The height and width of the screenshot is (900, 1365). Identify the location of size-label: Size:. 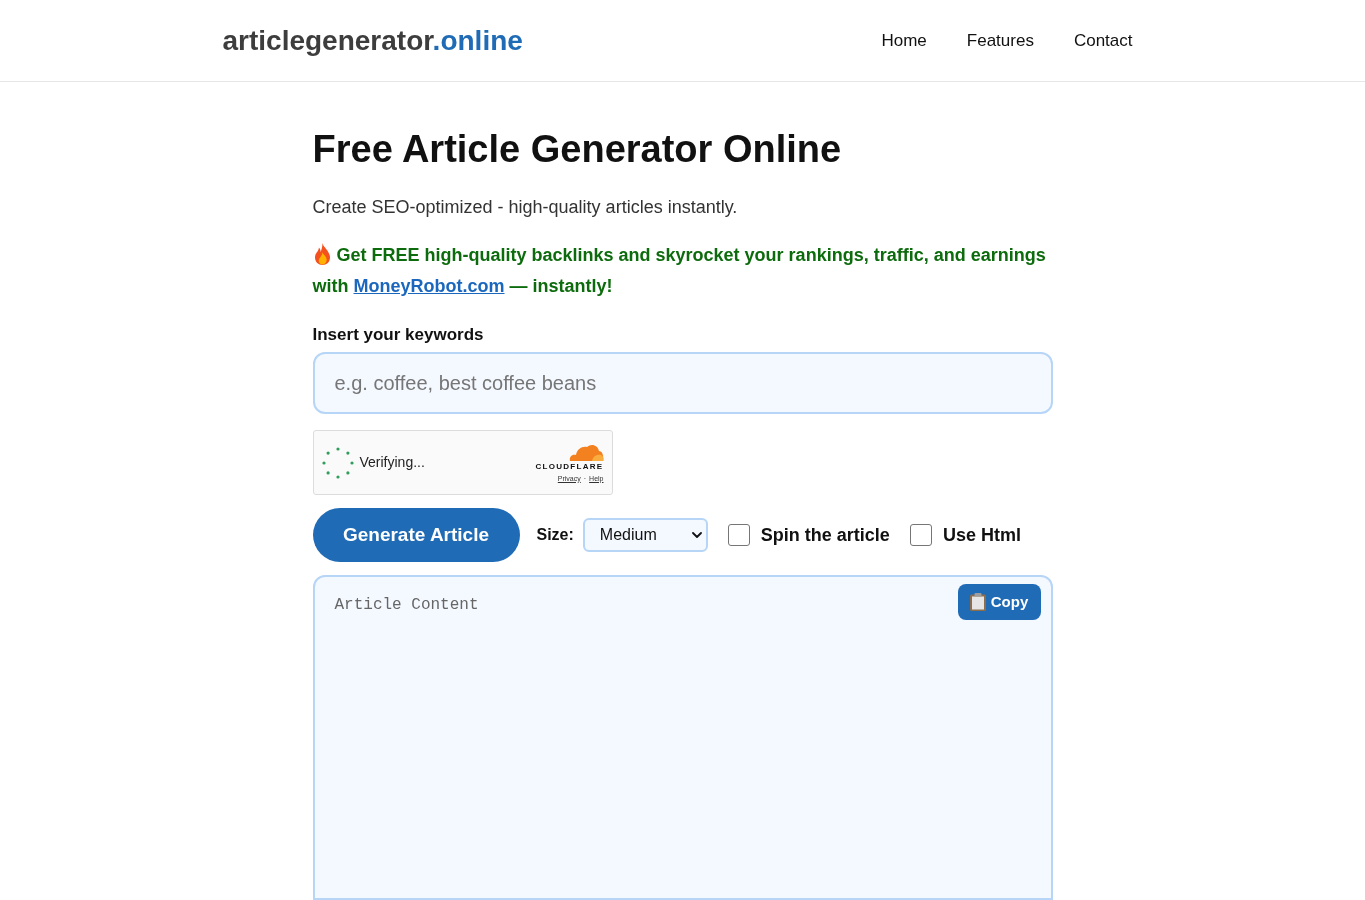
(555, 535).